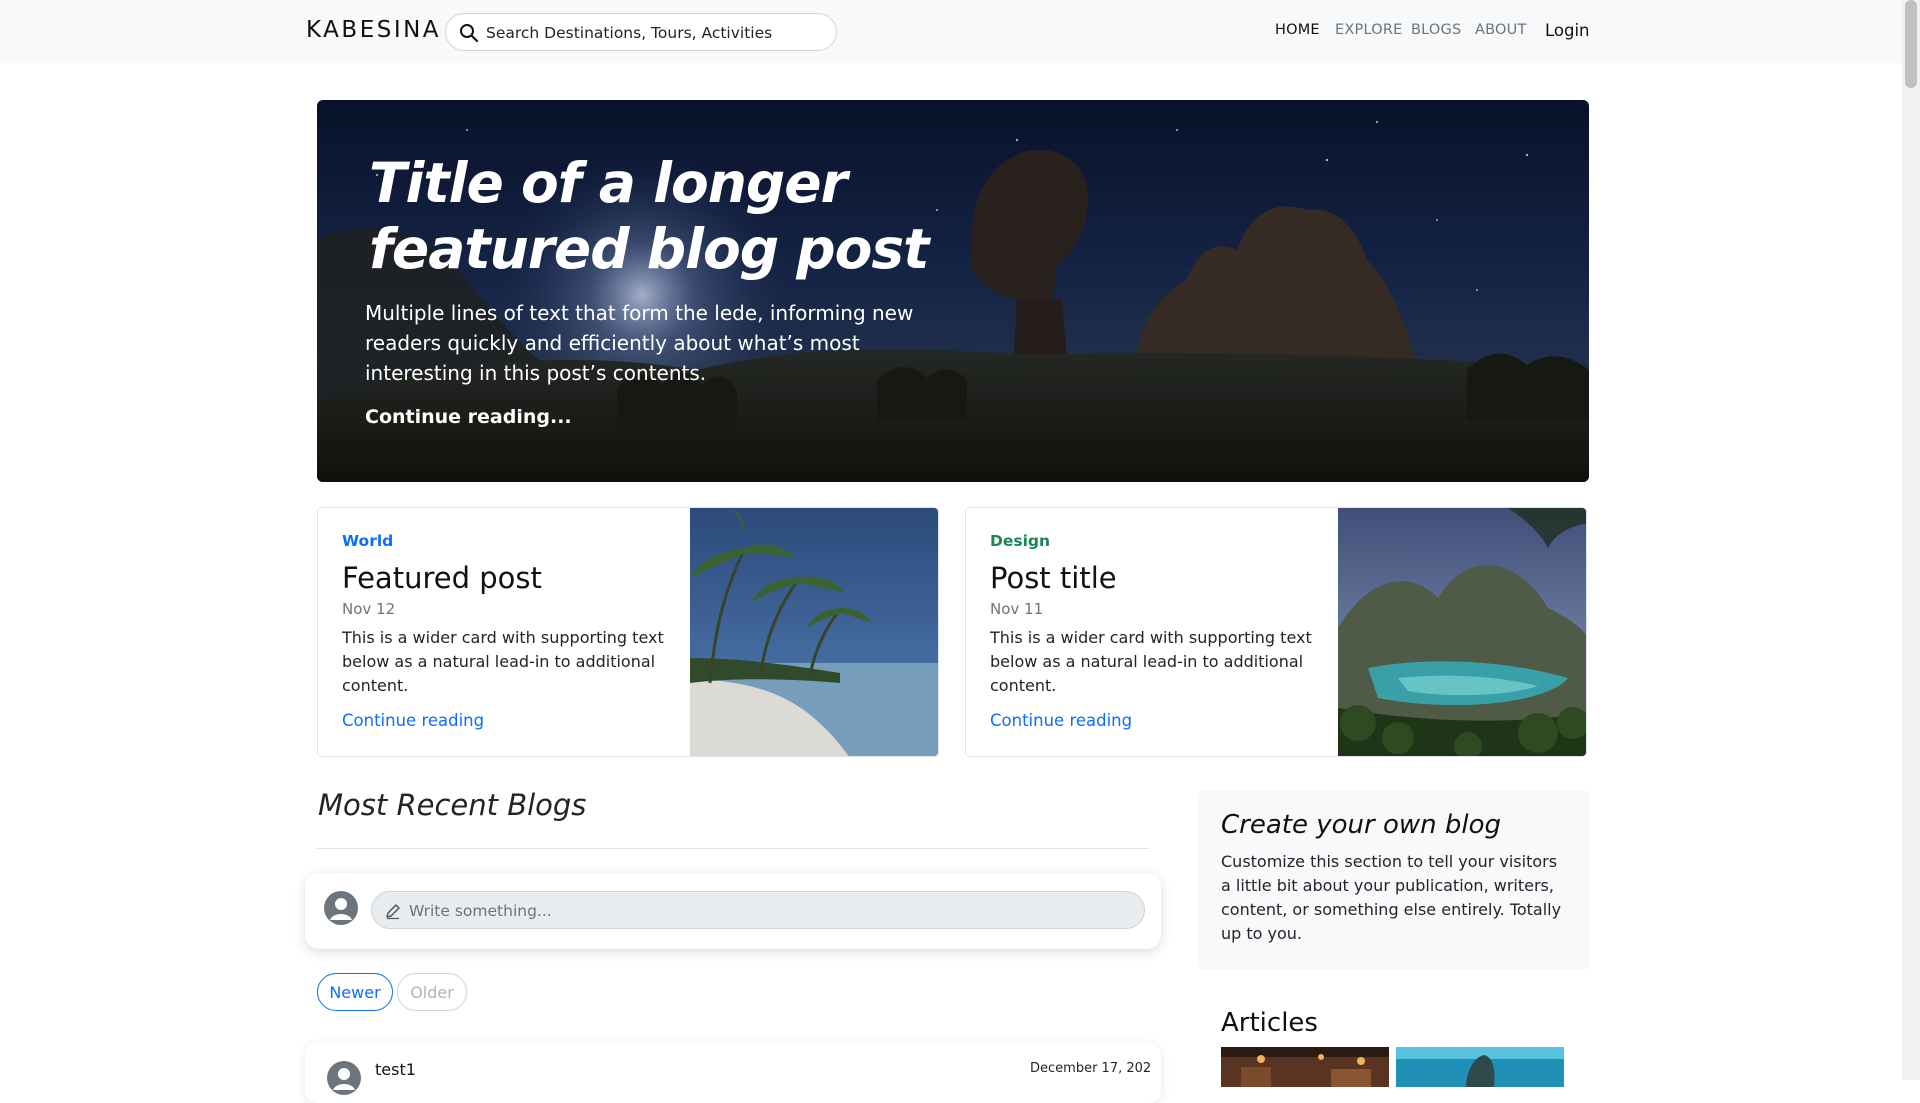 The image size is (1920, 1103). I want to click on scrollbar-thumb, so click(1911, 44).